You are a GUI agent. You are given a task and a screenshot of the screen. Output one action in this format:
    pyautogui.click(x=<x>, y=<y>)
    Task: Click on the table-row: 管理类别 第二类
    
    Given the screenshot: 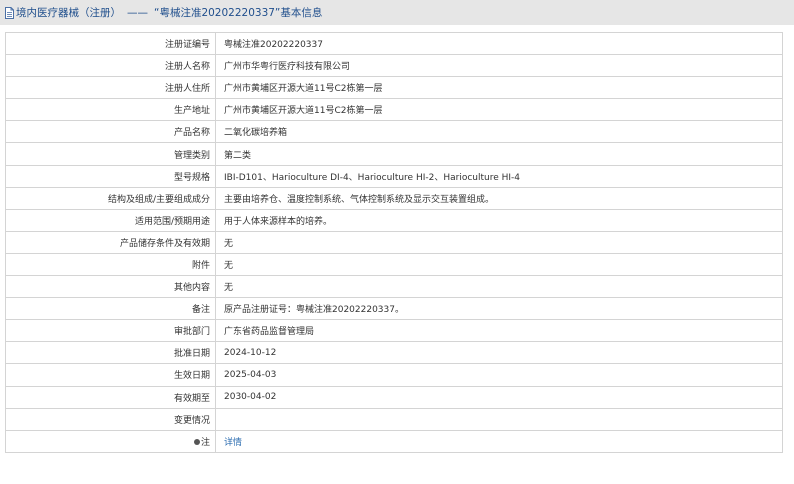 What is the action you would take?
    pyautogui.click(x=394, y=154)
    